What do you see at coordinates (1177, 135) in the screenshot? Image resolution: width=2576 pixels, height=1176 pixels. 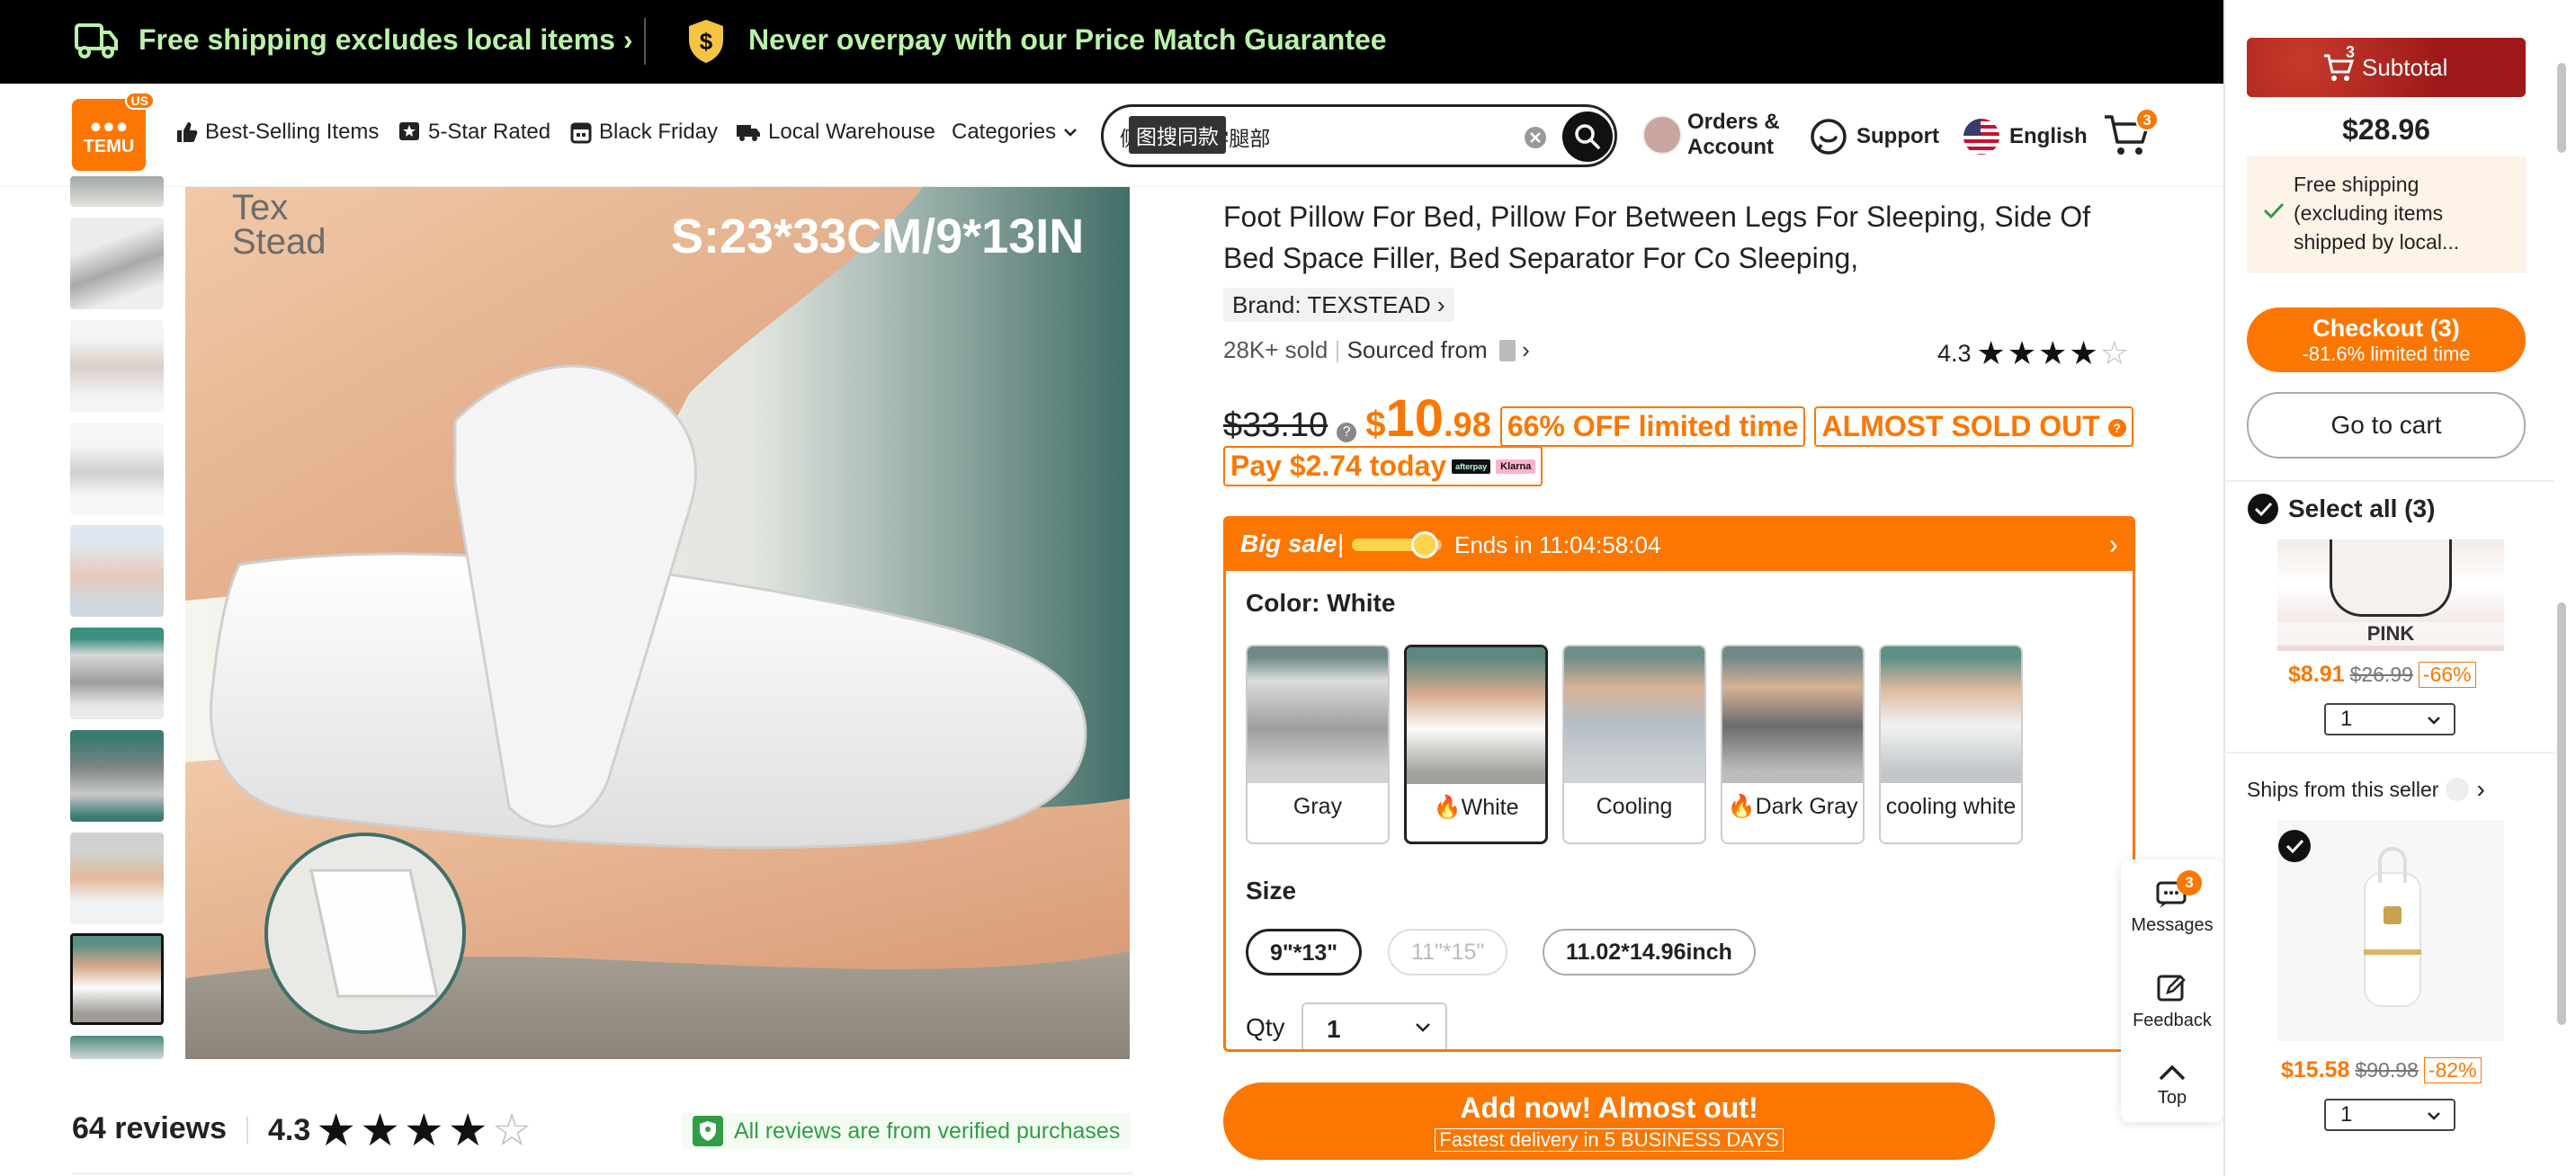 I see `image-search-tooltip: 图搜同款` at bounding box center [1177, 135].